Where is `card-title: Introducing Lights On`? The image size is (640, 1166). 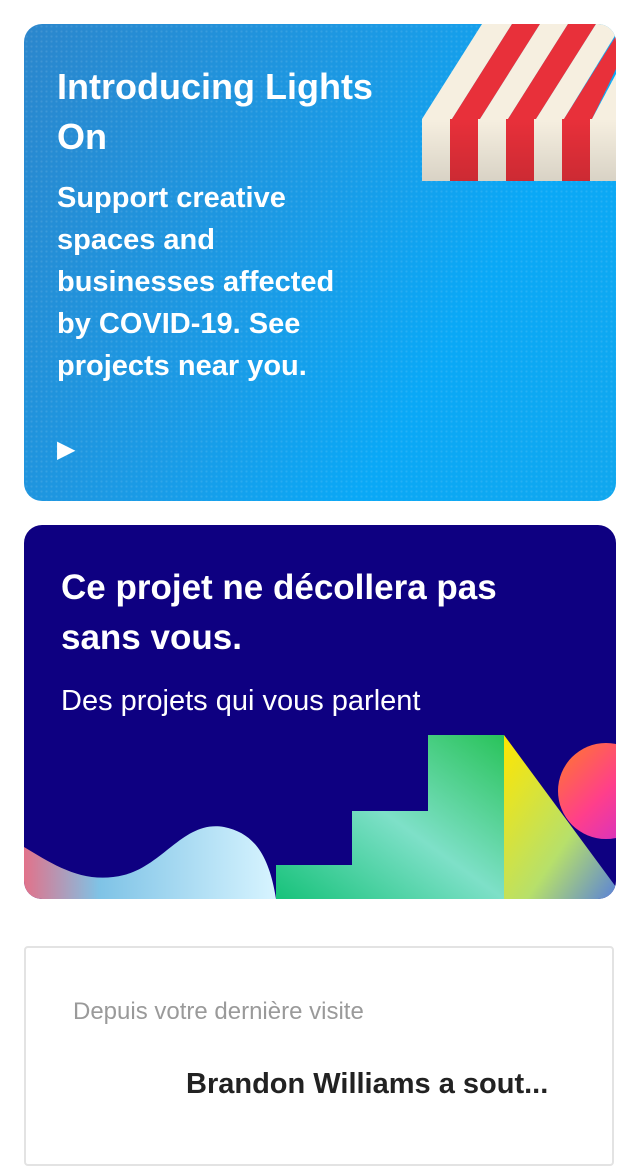
card-title: Introducing Lights On is located at coordinates (215, 111).